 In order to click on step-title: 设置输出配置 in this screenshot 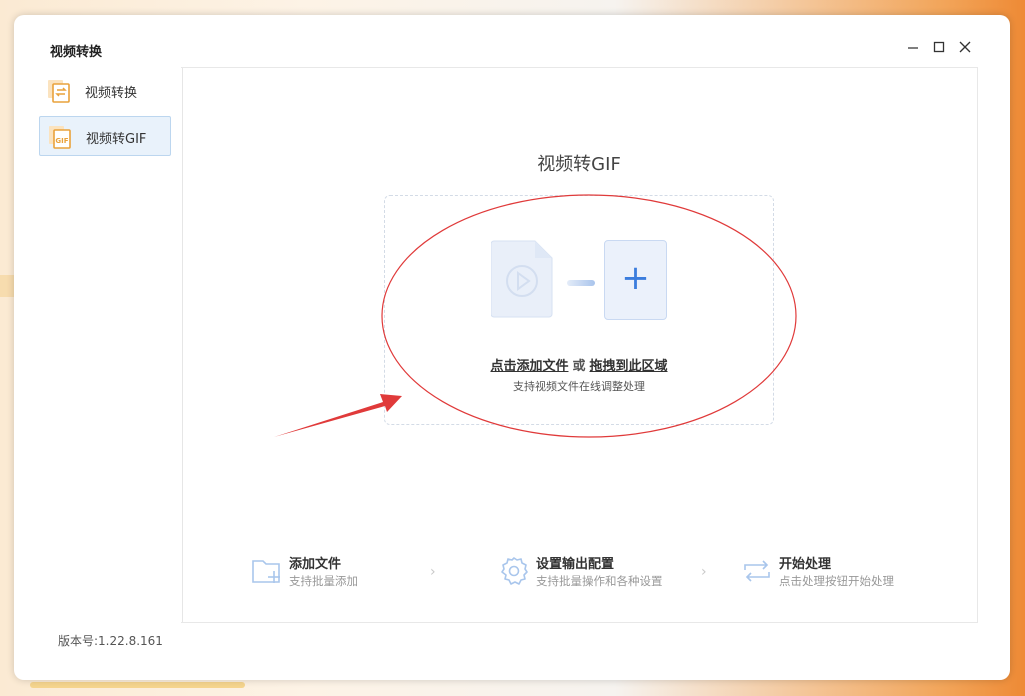, I will do `click(575, 564)`.